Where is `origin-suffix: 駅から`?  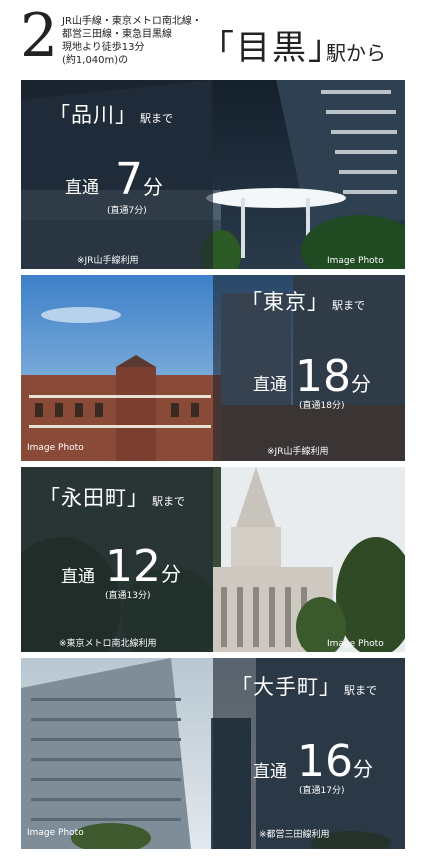 origin-suffix: 駅から is located at coordinates (356, 53).